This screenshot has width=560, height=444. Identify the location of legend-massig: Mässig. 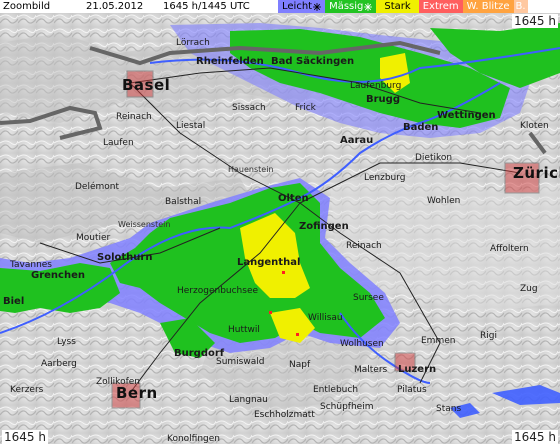
(351, 6).